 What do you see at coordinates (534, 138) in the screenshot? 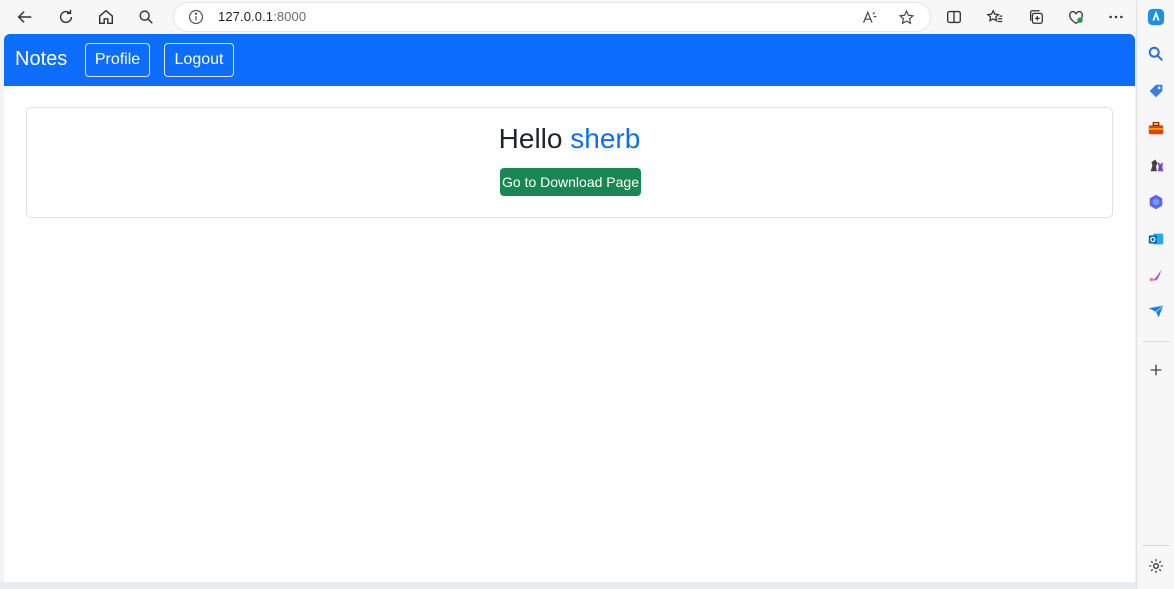
I see `greeting-prefix: Hello` at bounding box center [534, 138].